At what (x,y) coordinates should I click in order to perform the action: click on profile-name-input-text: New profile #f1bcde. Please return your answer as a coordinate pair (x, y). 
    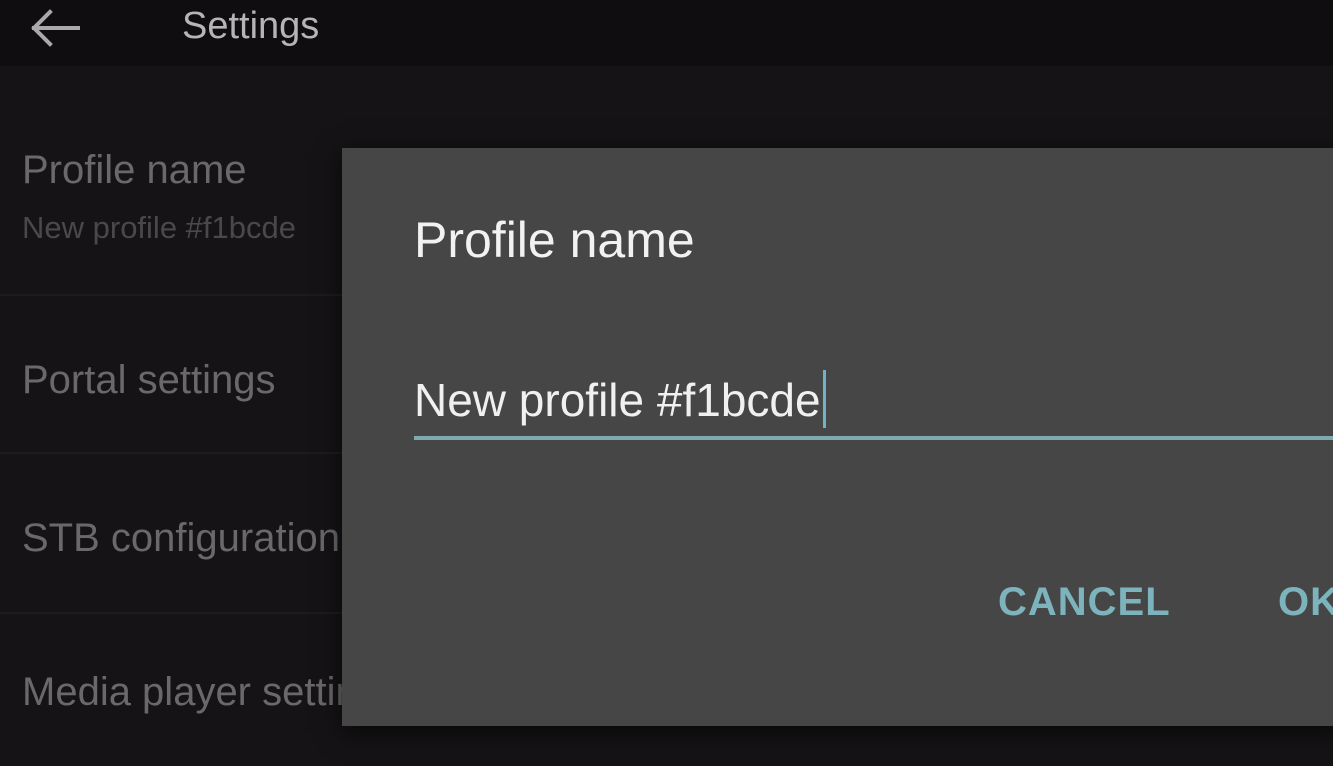
    Looking at the image, I should click on (620, 399).